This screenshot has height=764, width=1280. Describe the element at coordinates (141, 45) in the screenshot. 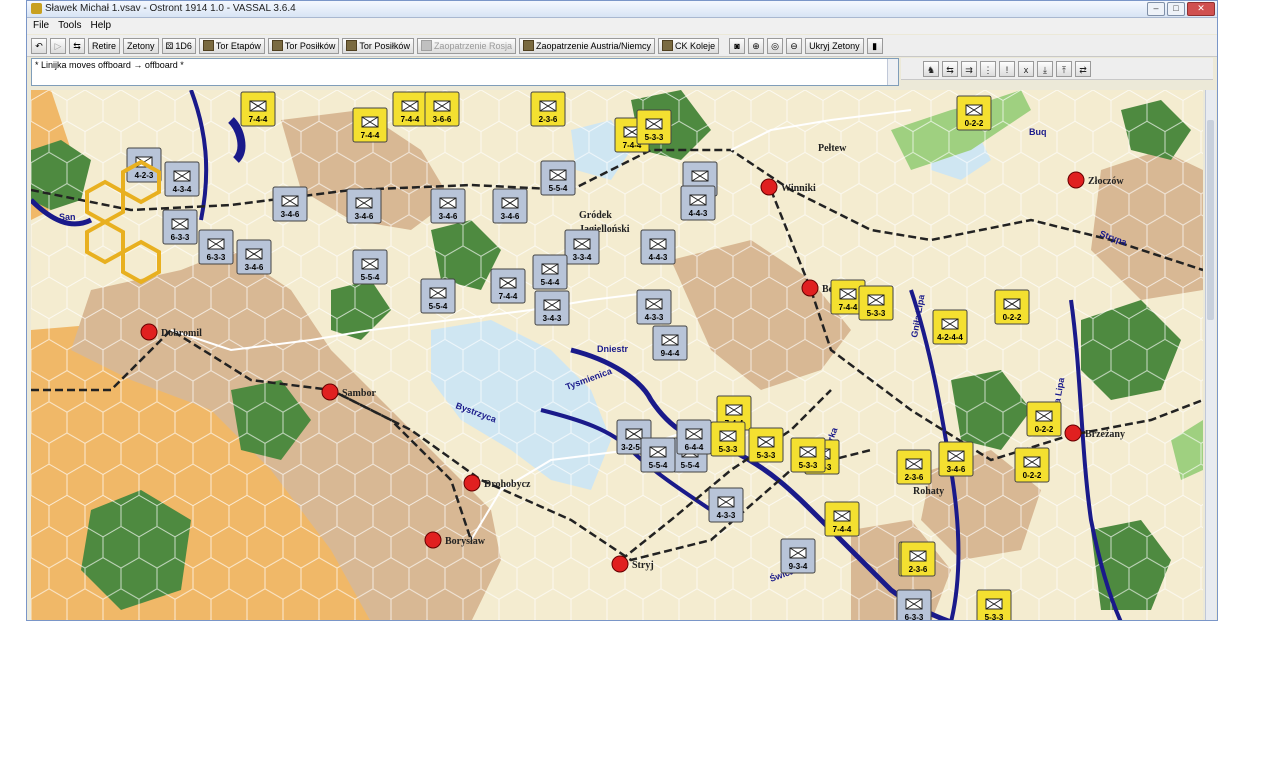

I see `zetony-button: Zetony` at that location.